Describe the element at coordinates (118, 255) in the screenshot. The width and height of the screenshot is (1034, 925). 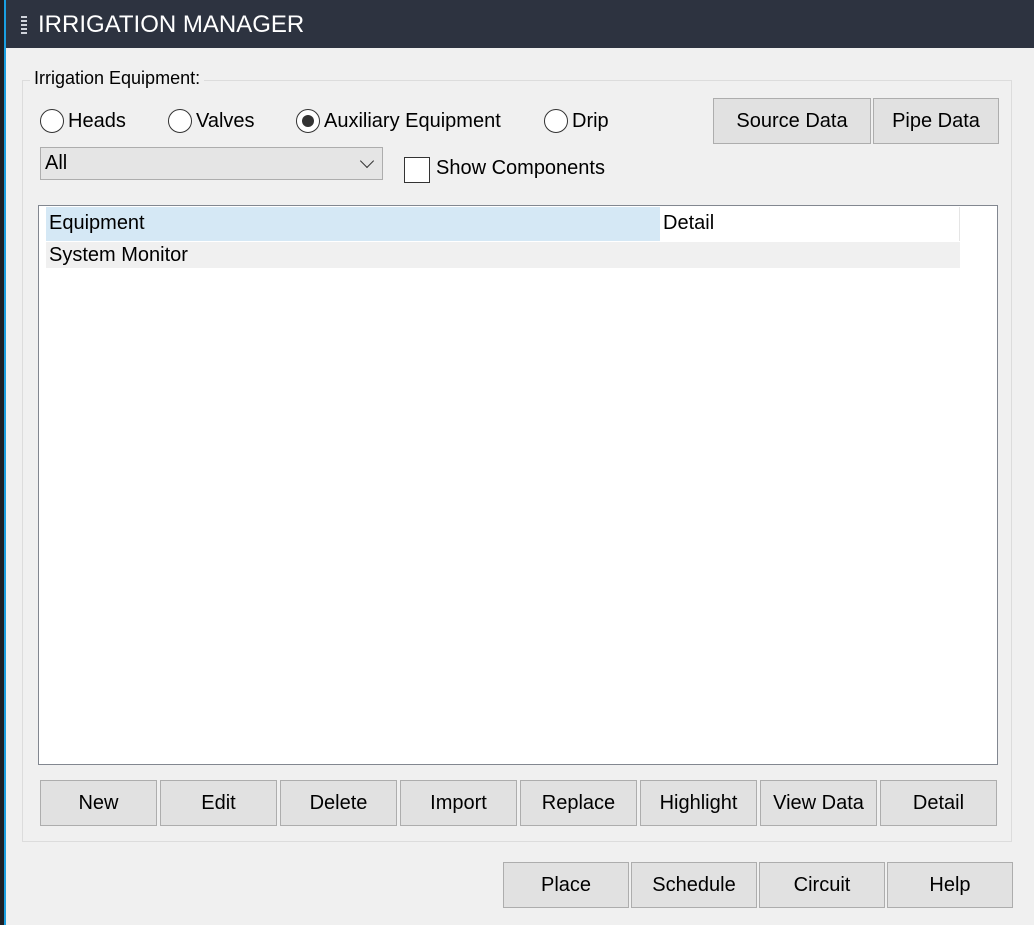
I see `cell-equipment: System Monitor` at that location.